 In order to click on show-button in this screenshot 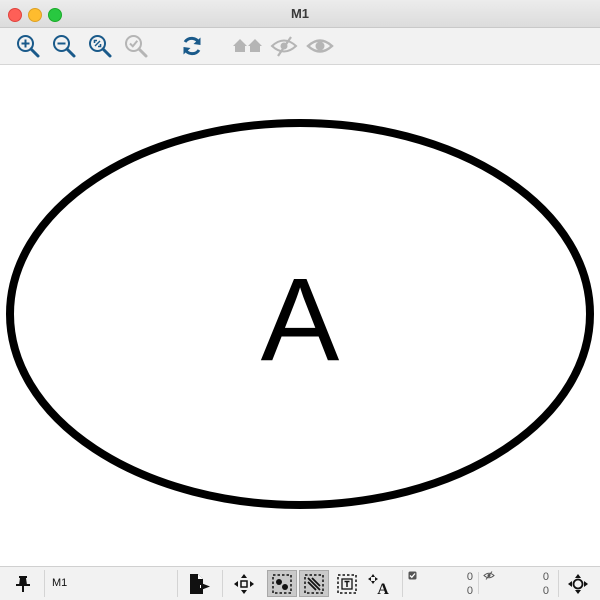, I will do `click(320, 46)`.